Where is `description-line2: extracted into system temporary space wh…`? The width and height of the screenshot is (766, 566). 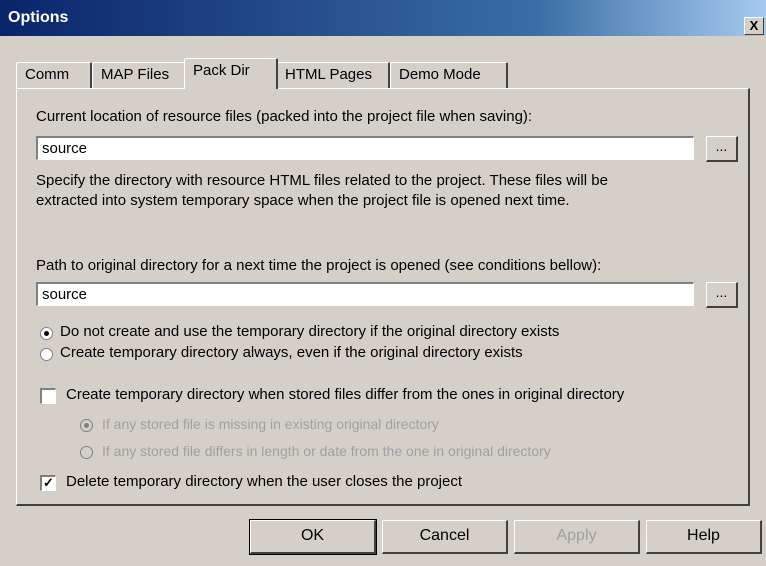
description-line2: extracted into system temporary space wh… is located at coordinates (303, 200).